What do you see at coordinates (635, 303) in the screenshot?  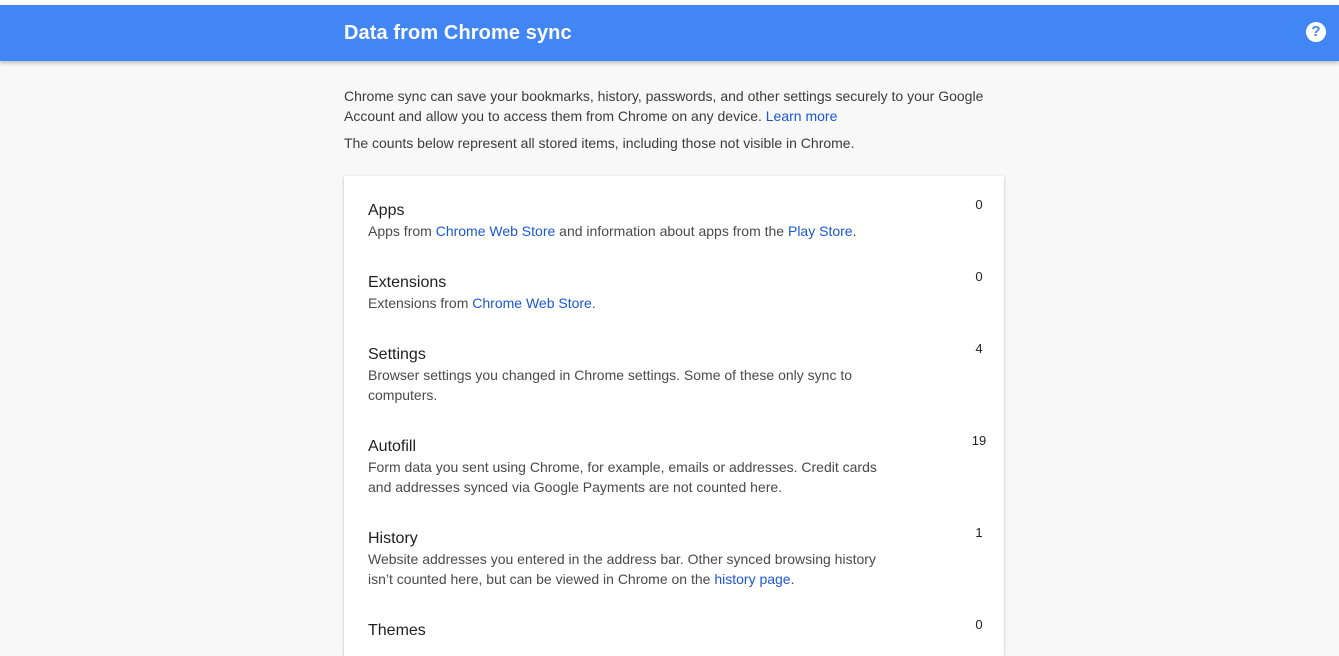 I see `item-description: Extensions from Chrome Web Store.` at bounding box center [635, 303].